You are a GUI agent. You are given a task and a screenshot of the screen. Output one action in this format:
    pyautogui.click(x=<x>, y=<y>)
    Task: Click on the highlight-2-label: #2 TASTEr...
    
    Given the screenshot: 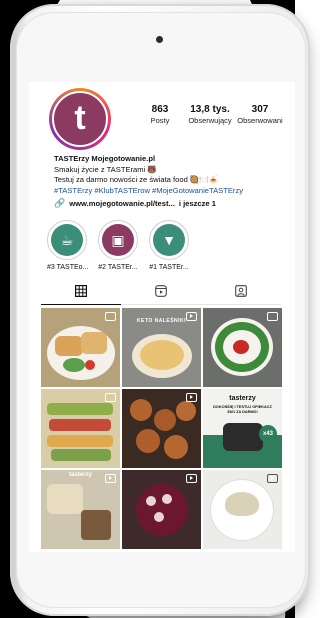 What is the action you would take?
    pyautogui.click(x=118, y=267)
    